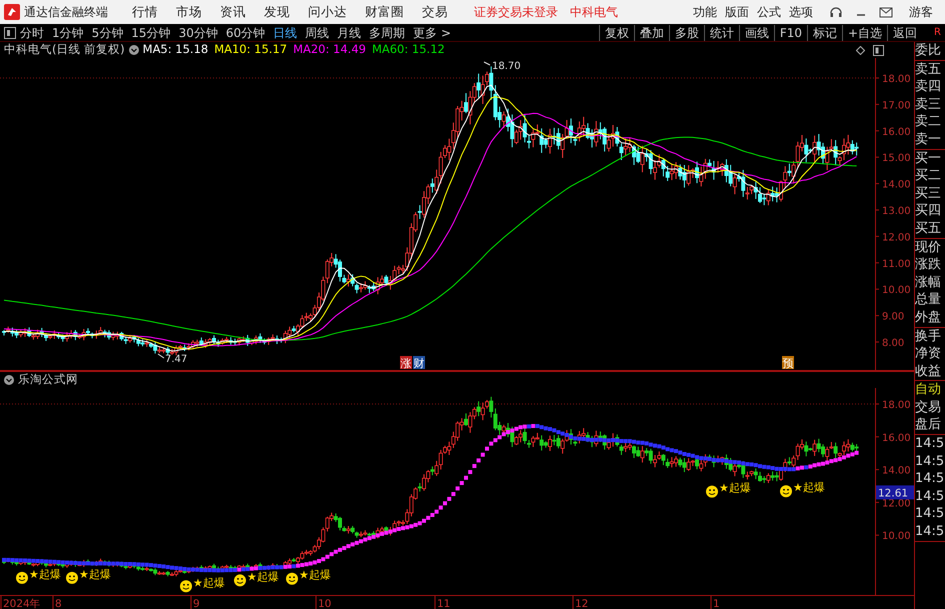 This screenshot has width=945, height=609. I want to click on quote-label: 卖二, so click(928, 122).